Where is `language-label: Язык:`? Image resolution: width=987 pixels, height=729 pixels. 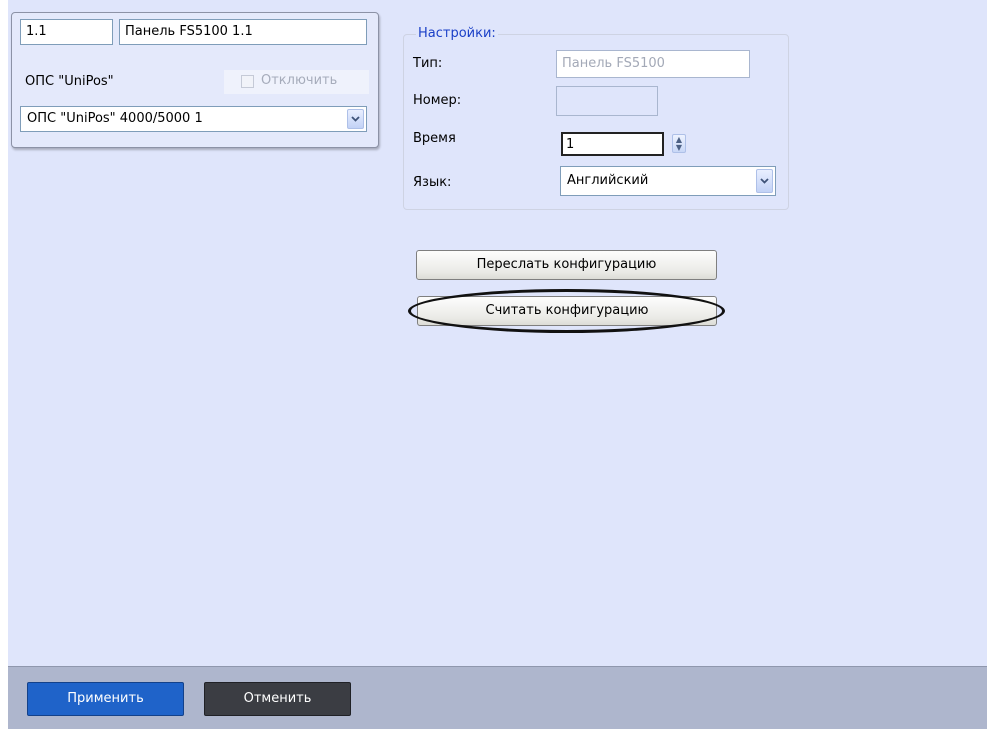
language-label: Язык: is located at coordinates (432, 182).